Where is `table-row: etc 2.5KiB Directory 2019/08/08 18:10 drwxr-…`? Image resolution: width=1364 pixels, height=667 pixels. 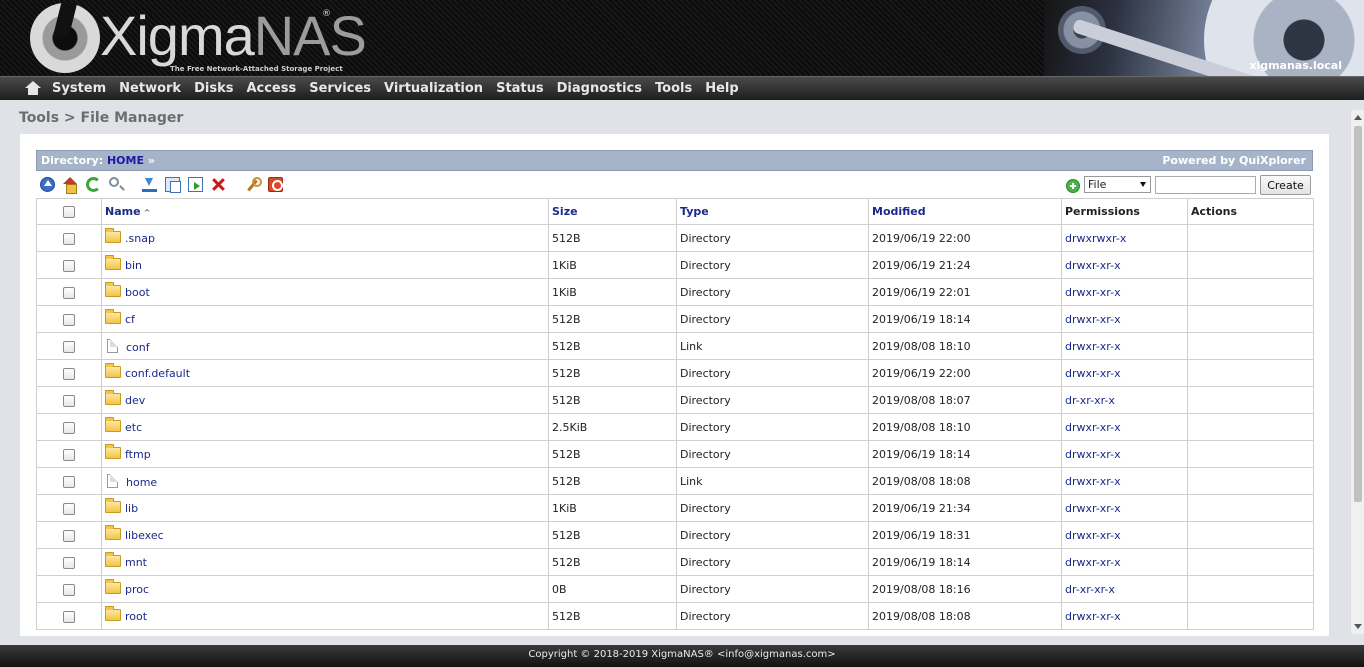 table-row: etc 2.5KiB Directory 2019/08/08 18:10 drwxr-… is located at coordinates (675, 427).